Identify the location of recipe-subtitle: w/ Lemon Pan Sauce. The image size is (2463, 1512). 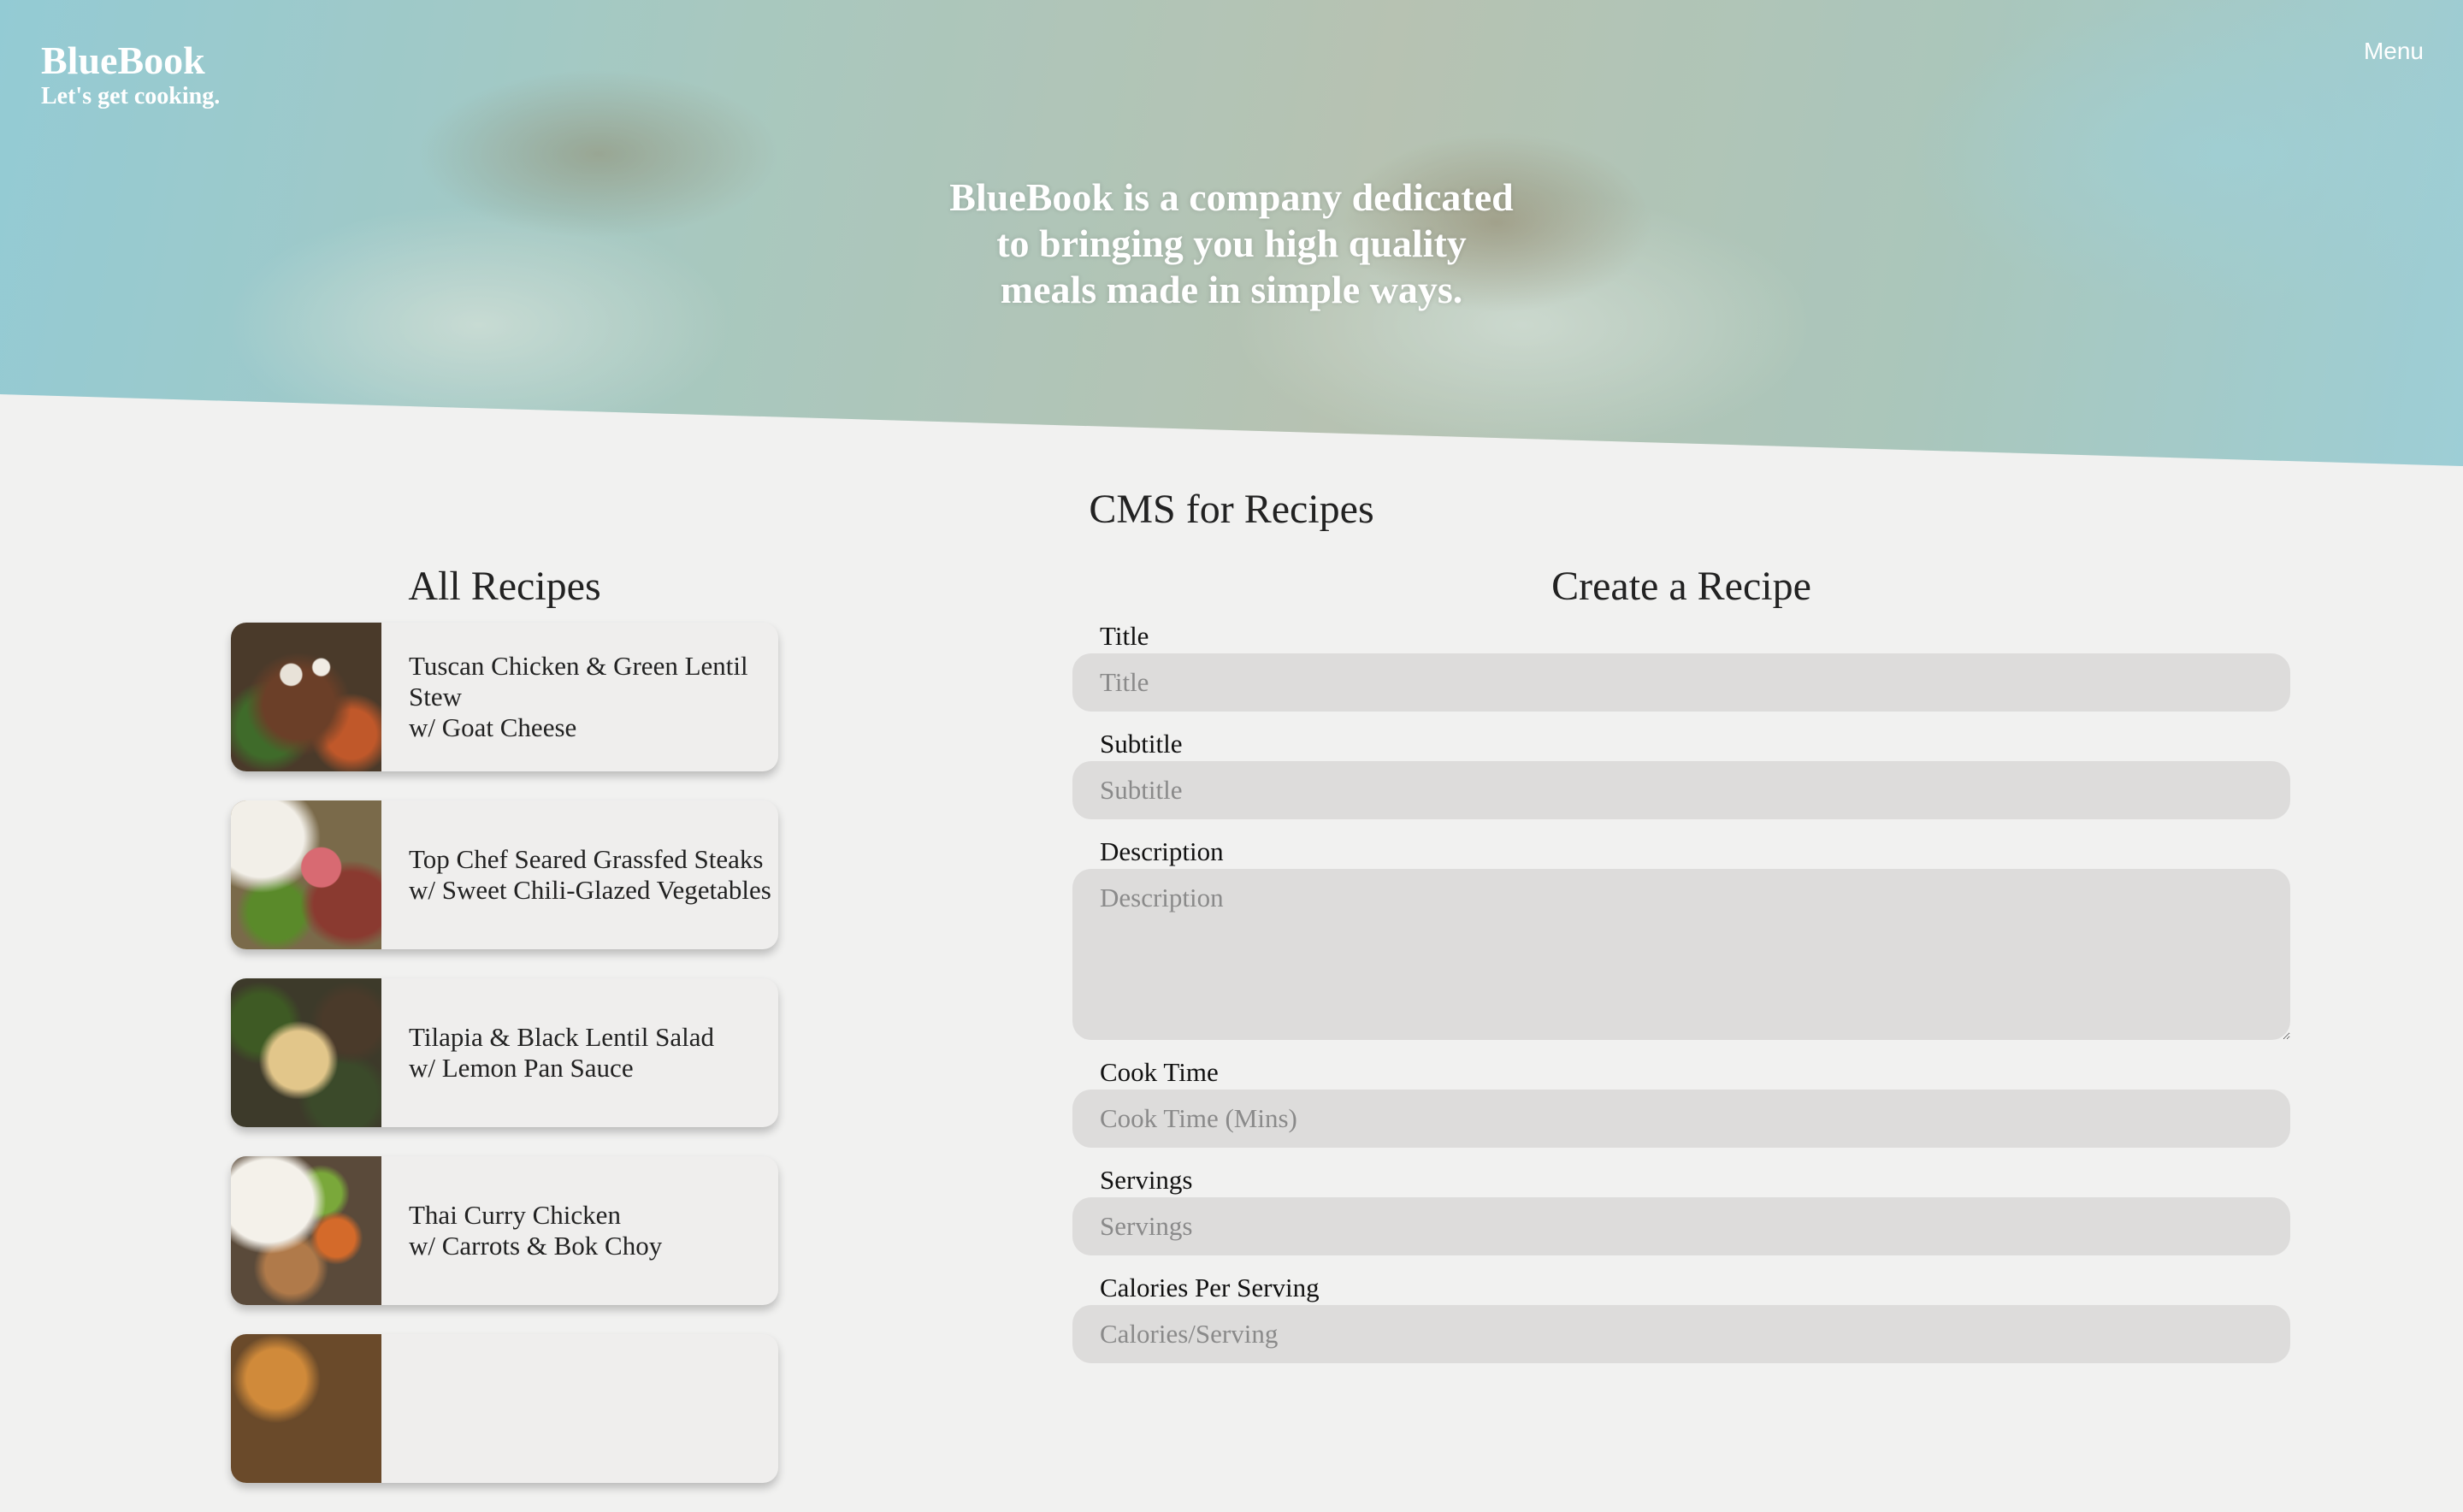
(521, 1068).